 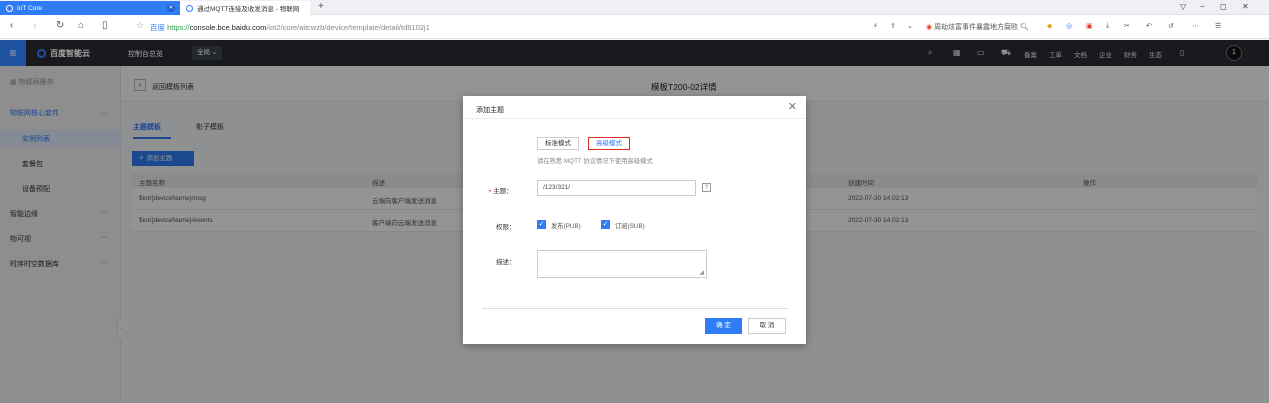 What do you see at coordinates (1107, 26) in the screenshot?
I see `download-icon: ⤓` at bounding box center [1107, 26].